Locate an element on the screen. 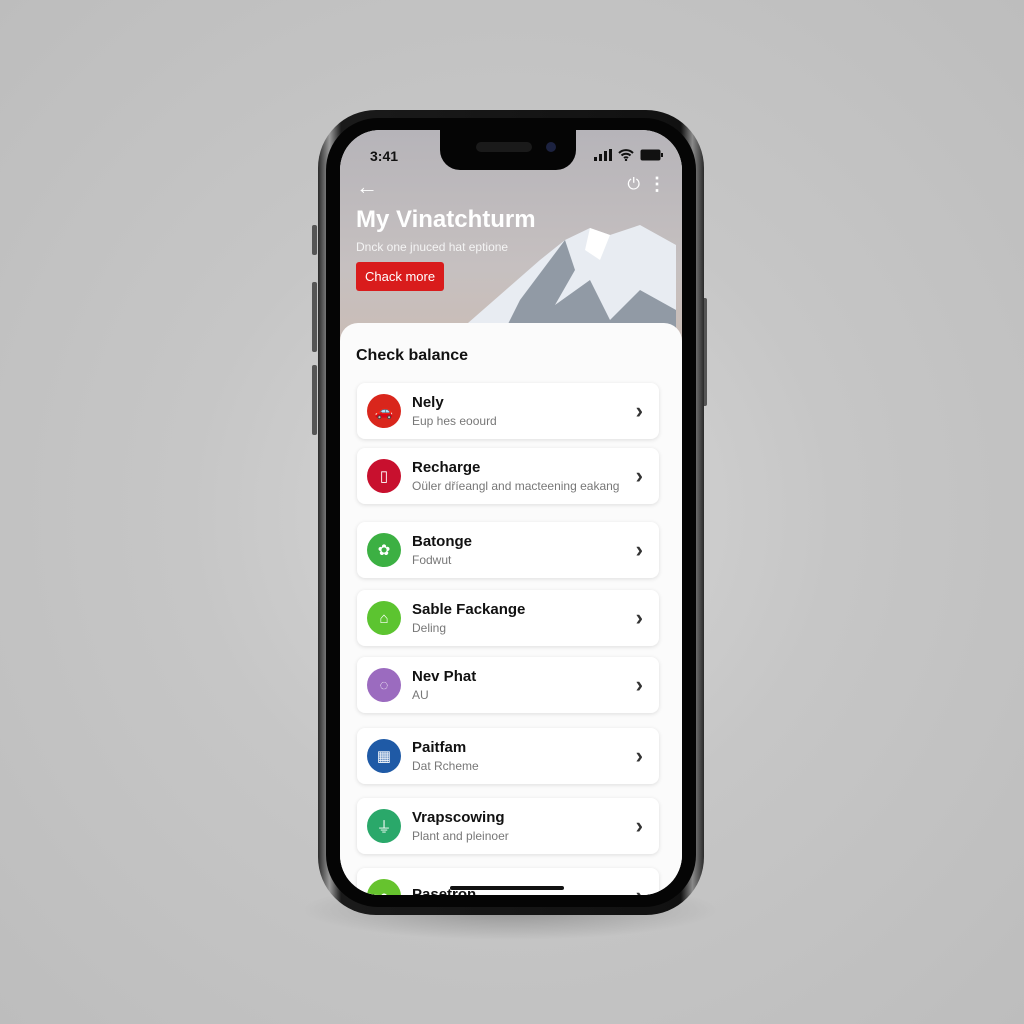 This screenshot has width=1024, height=1024. home-indicator is located at coordinates (507, 888).